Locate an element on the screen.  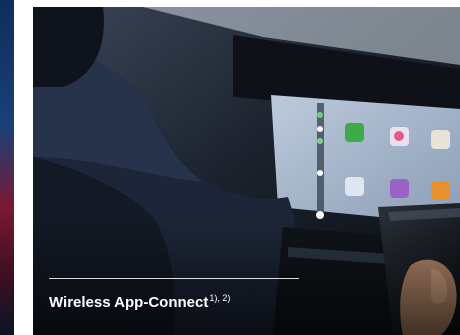
carplay-icon-orange is located at coordinates (440, 190).